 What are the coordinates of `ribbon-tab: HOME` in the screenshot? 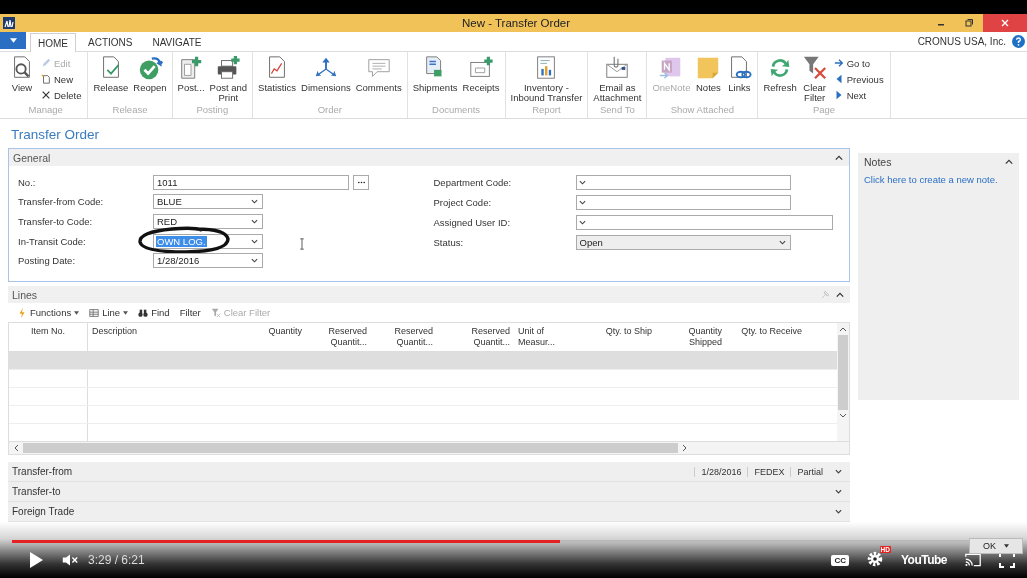 It's located at (53, 42).